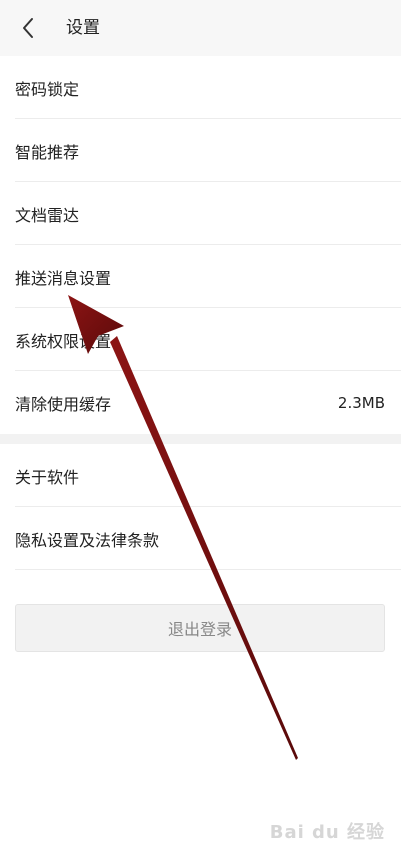 The image size is (401, 856). What do you see at coordinates (87, 540) in the screenshot?
I see `setting-label: 隐私设置及法律条款` at bounding box center [87, 540].